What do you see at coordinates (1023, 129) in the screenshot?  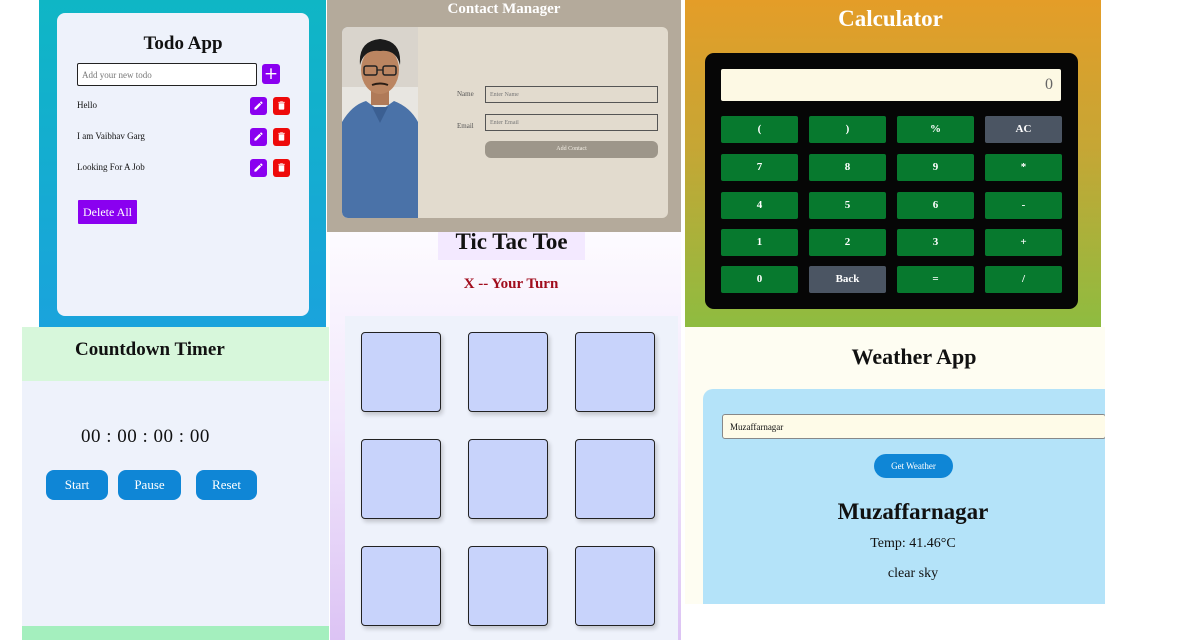 I see `key-all-clear: AC` at bounding box center [1023, 129].